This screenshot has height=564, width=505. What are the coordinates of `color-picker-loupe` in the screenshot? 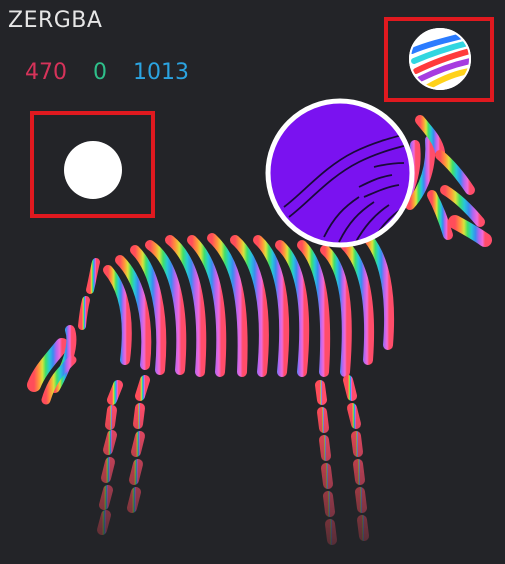 It's located at (340, 173).